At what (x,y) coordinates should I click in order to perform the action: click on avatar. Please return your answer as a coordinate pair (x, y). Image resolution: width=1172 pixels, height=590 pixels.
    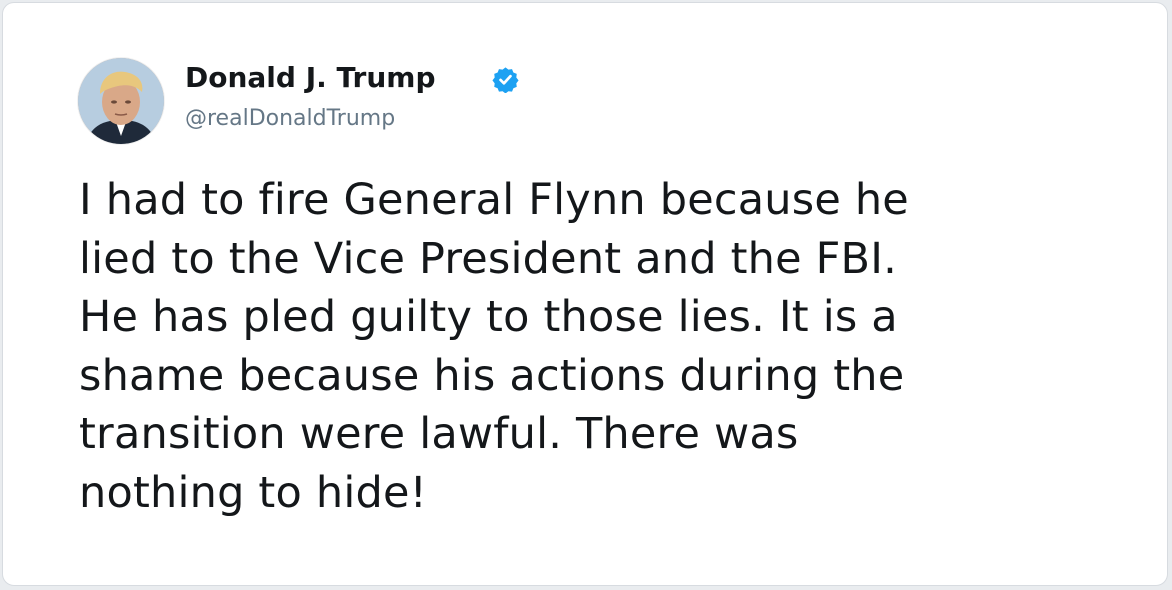
    Looking at the image, I should click on (121, 101).